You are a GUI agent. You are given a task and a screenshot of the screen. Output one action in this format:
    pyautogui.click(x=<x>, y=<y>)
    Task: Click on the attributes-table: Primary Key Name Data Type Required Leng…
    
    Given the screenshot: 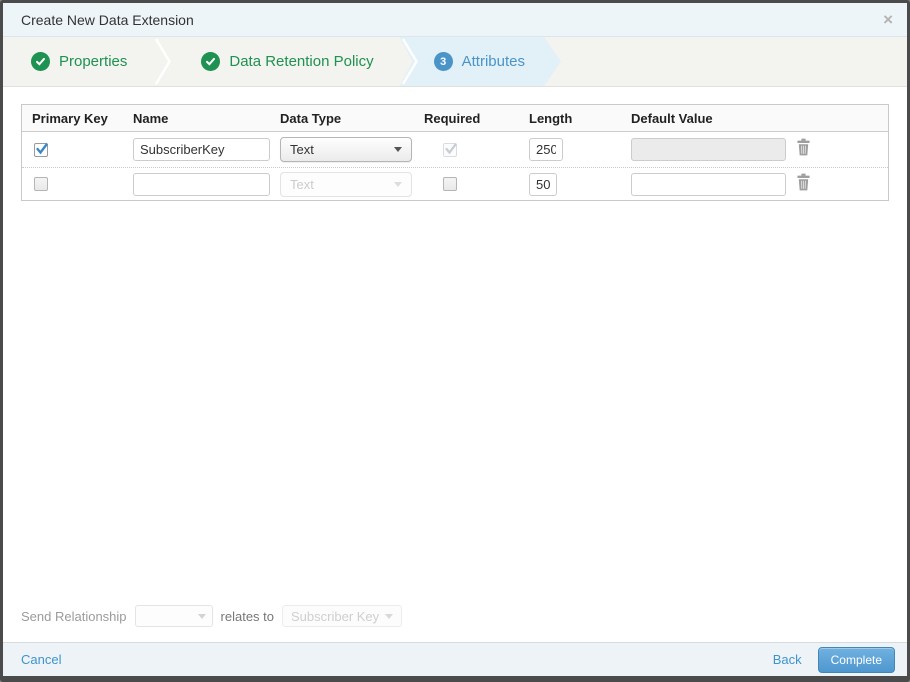 What is the action you would take?
    pyautogui.click(x=455, y=152)
    